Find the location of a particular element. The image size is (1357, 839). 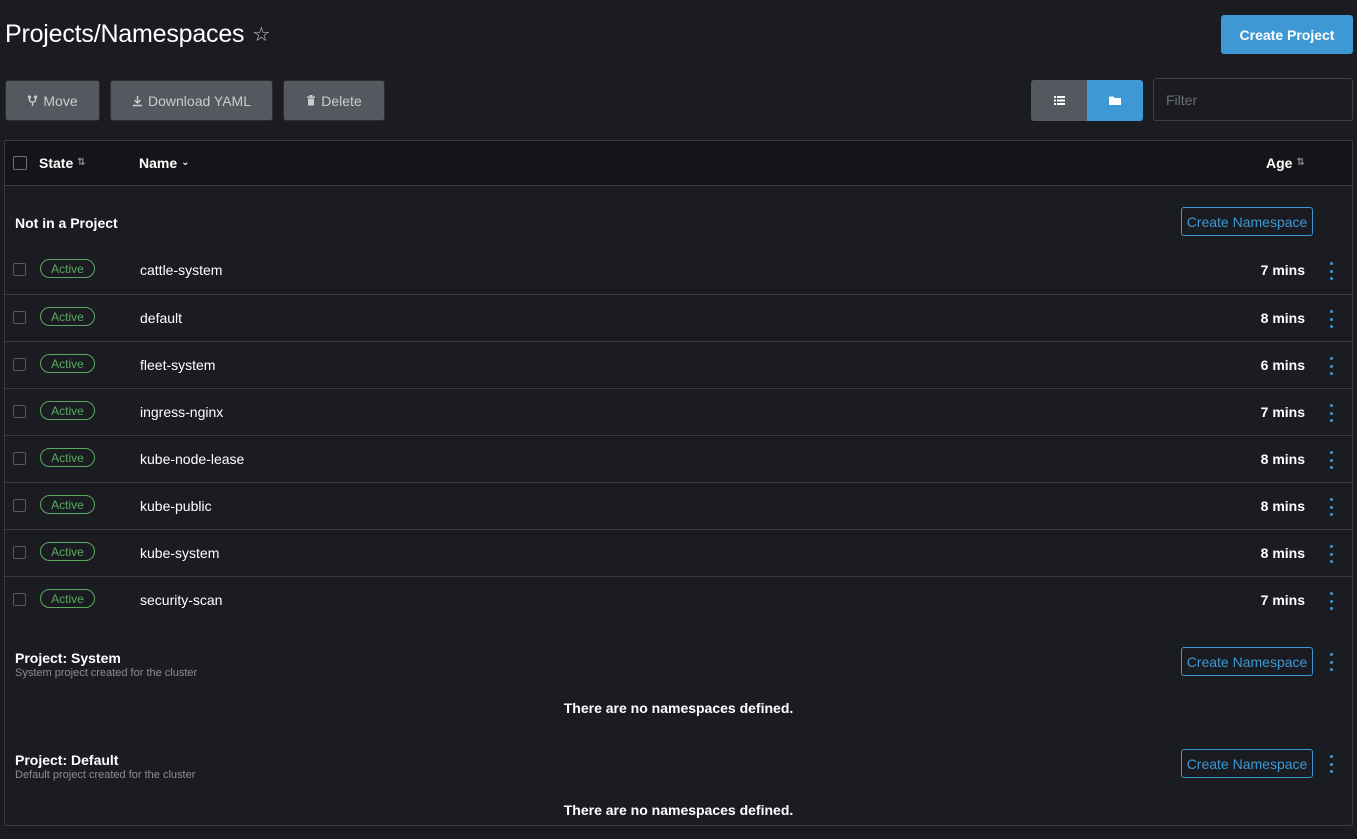

delete-label: Delete is located at coordinates (341, 100).